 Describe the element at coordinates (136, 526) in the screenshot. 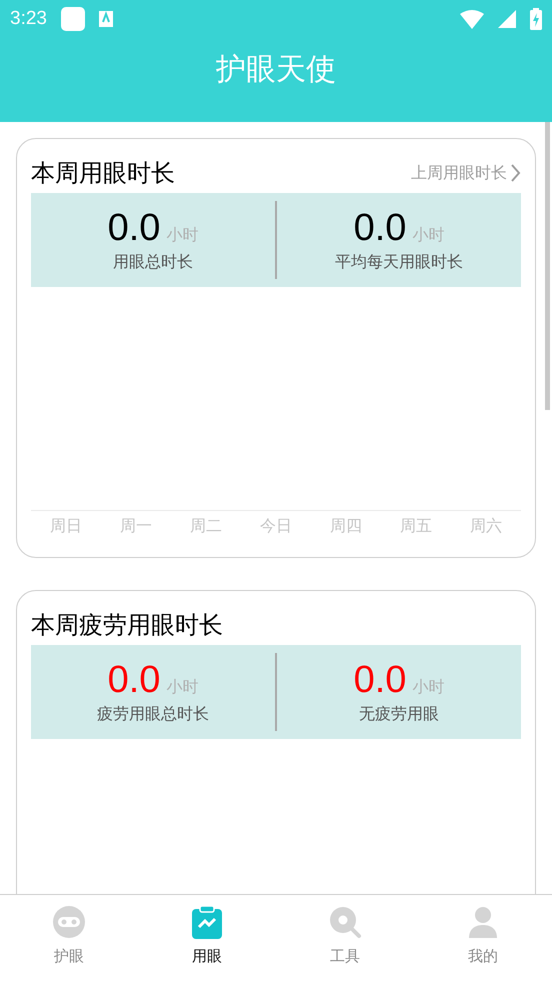

I see `weekday-label: 周一` at that location.